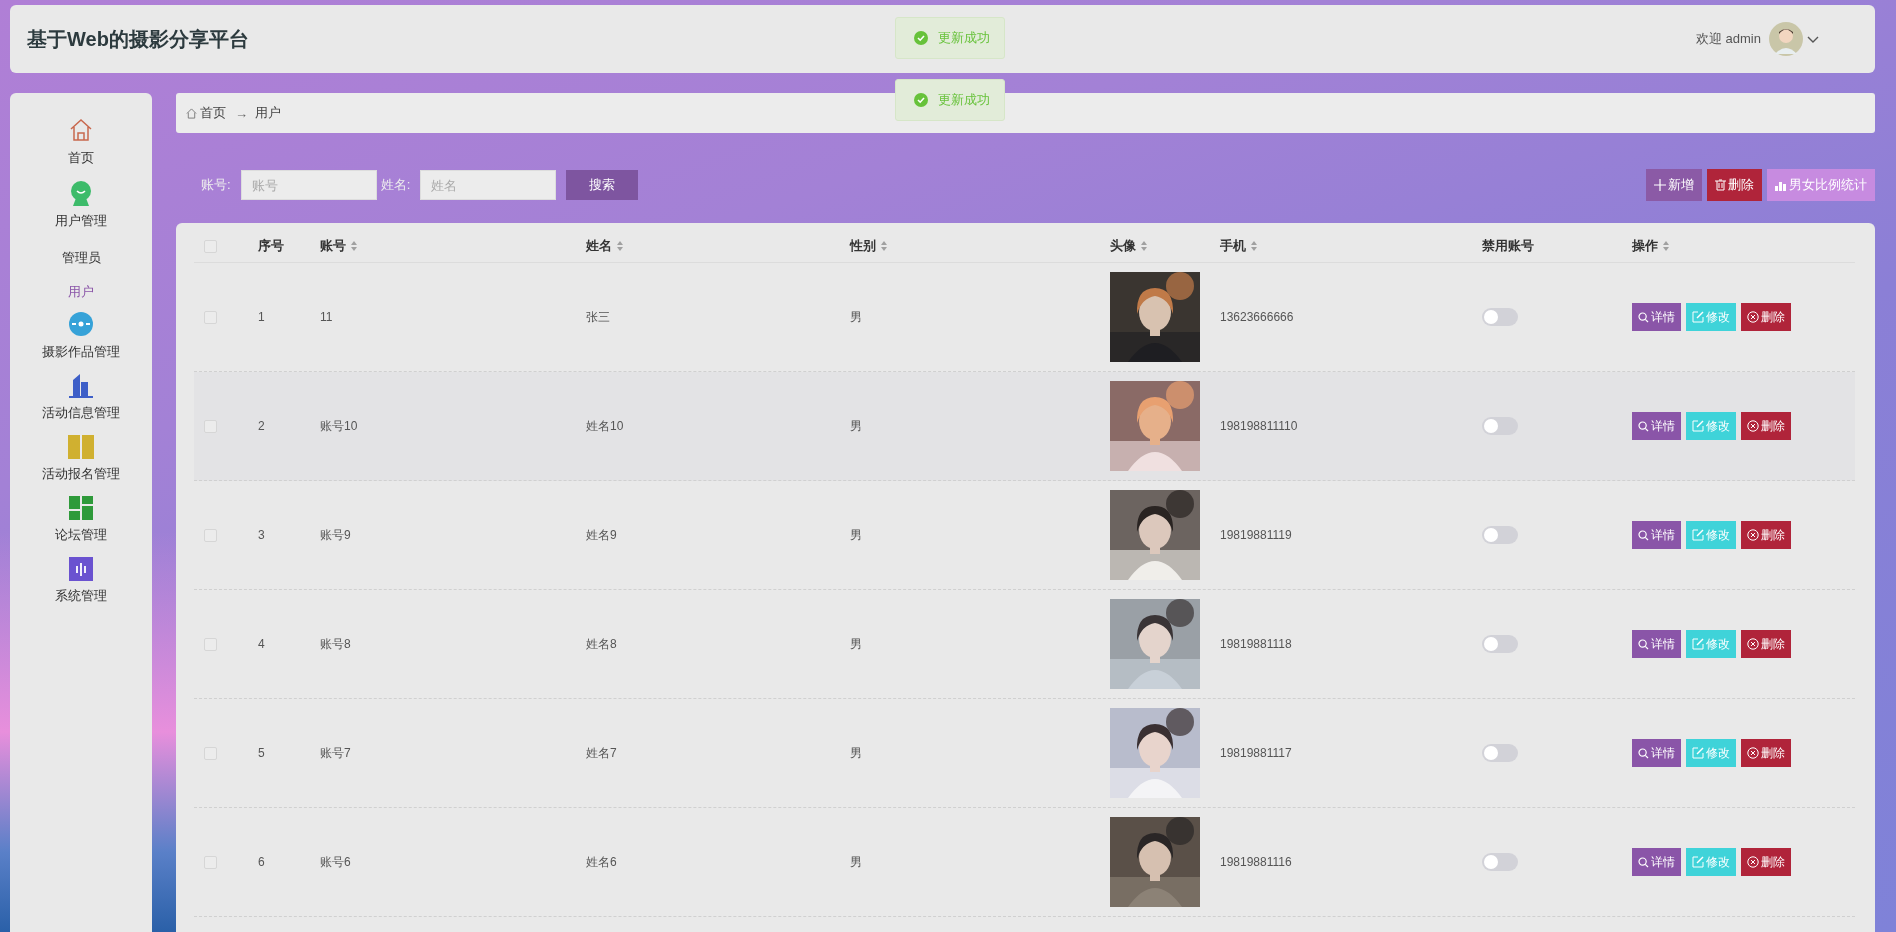 Image resolution: width=1896 pixels, height=932 pixels. I want to click on column-header: 姓名, so click(599, 246).